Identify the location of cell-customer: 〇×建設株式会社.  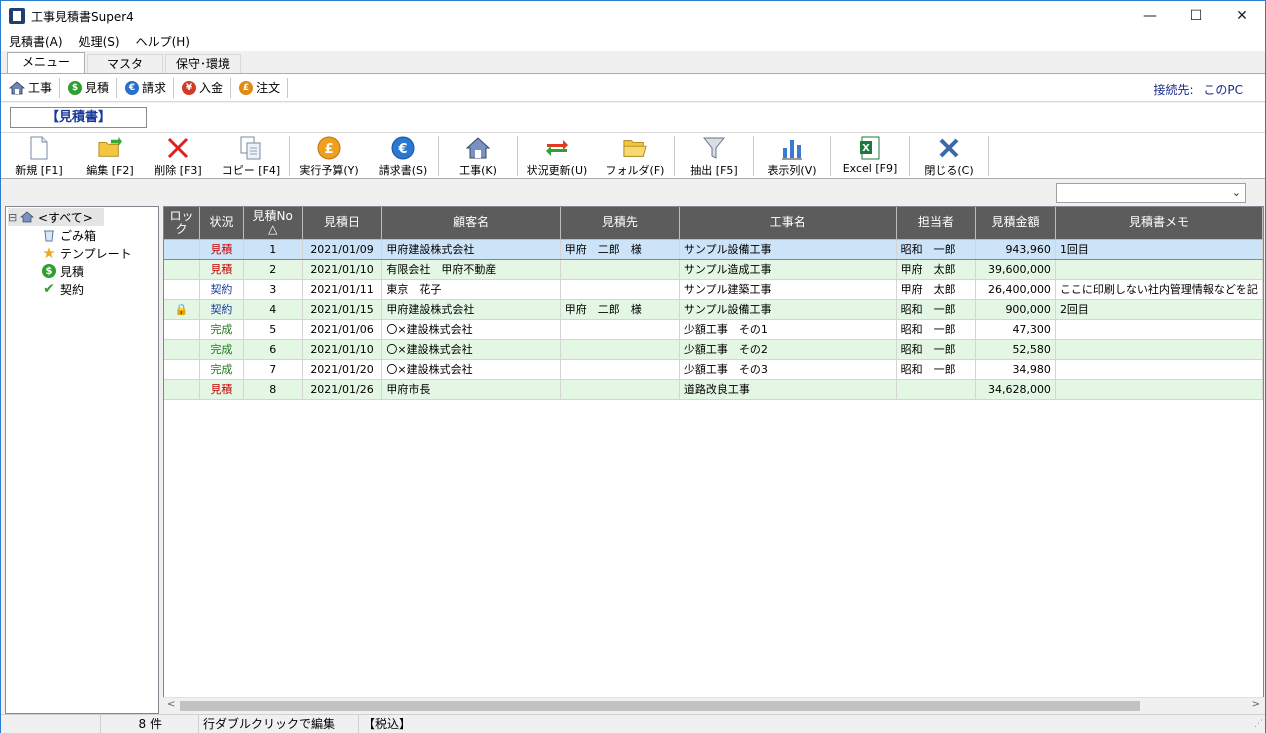
(471, 349).